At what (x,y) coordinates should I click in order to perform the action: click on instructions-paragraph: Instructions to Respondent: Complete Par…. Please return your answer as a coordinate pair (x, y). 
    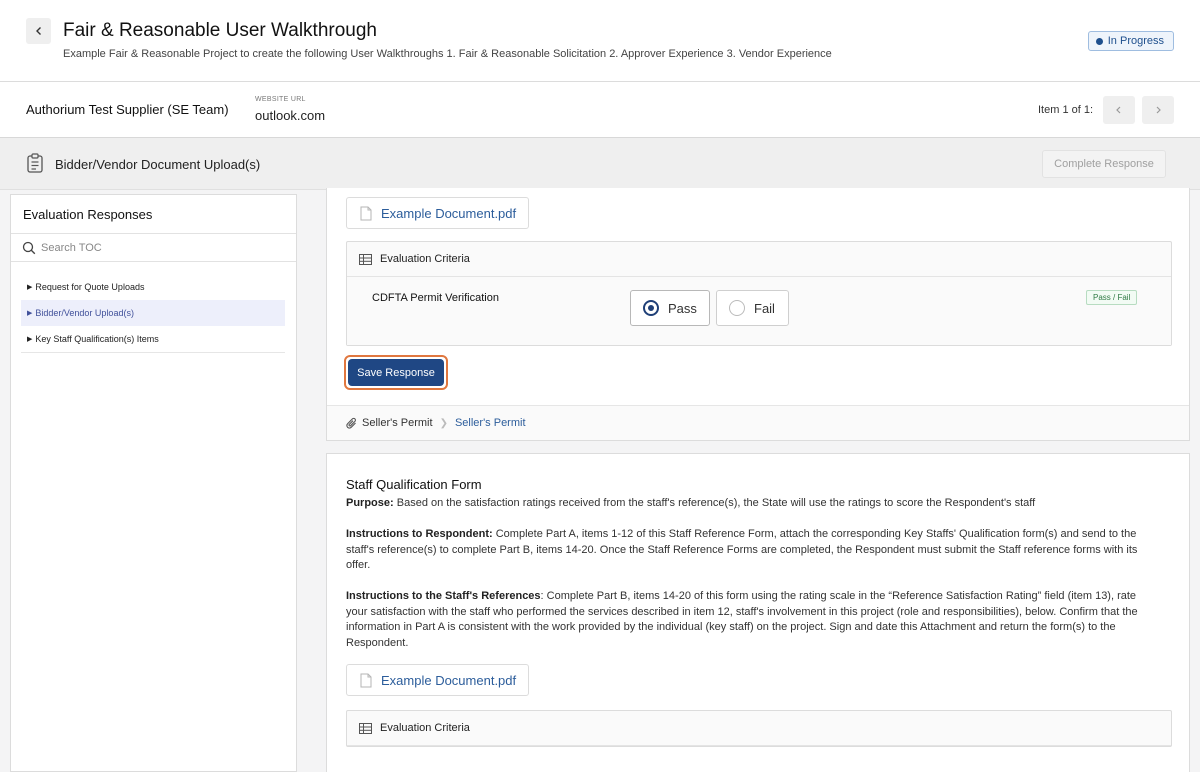
    Looking at the image, I should click on (752, 550).